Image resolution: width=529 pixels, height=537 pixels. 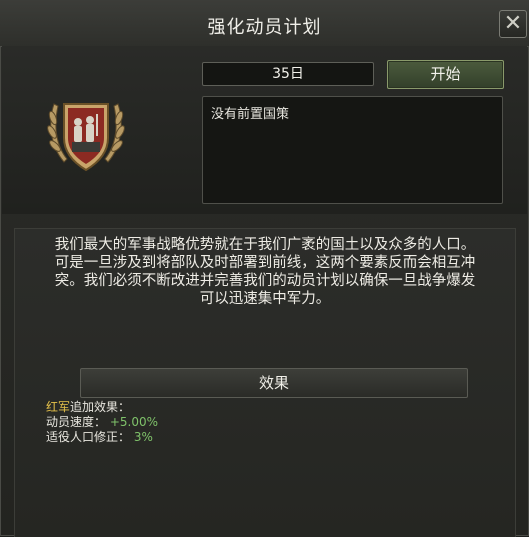 I want to click on description-line: 可是一旦涉及到将部队及时部署到前线，这两个要素反而会相互冲, so click(x=265, y=263).